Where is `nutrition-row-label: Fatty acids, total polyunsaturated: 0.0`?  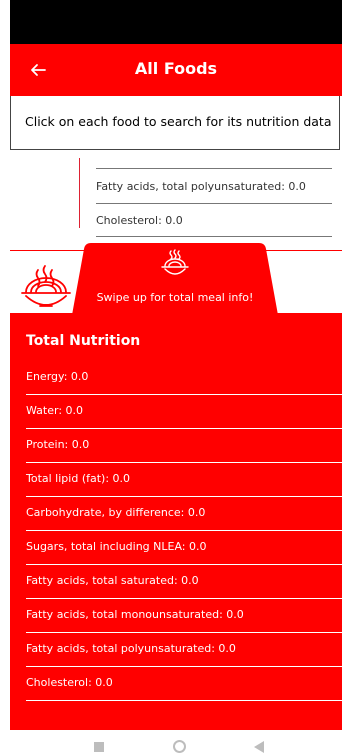 nutrition-row-label: Fatty acids, total polyunsaturated: 0.0 is located at coordinates (131, 648).